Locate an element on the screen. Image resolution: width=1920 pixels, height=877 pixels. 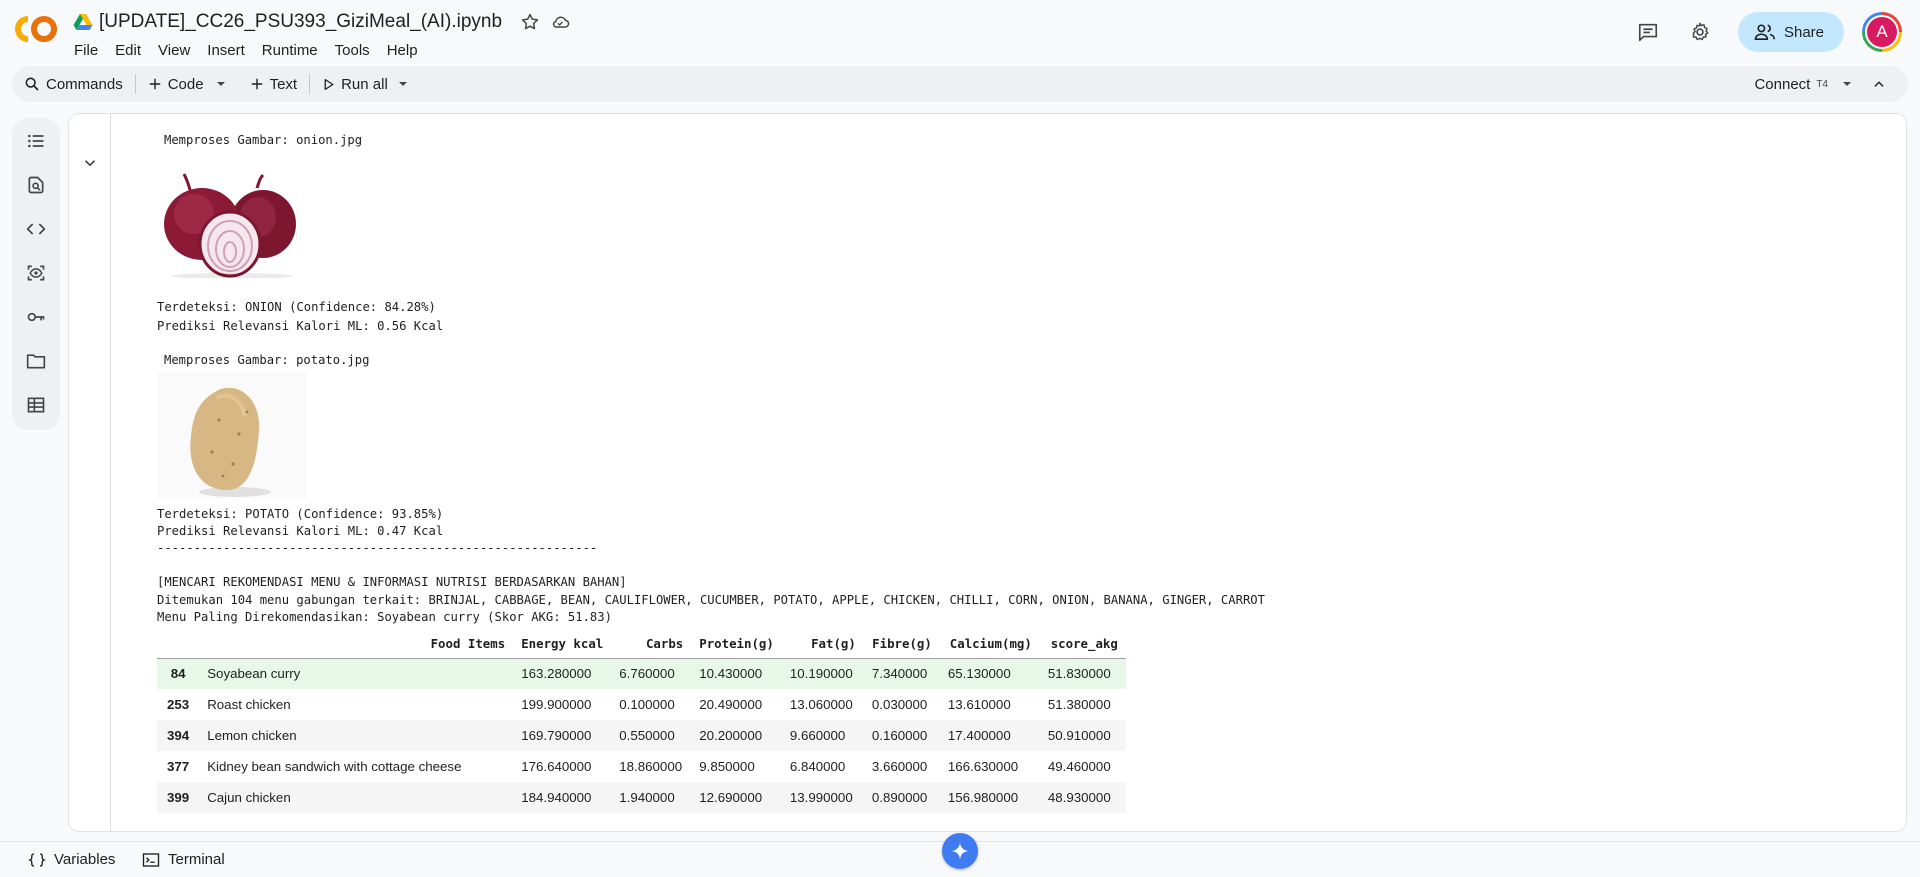
run-all-label: Run all is located at coordinates (364, 84).